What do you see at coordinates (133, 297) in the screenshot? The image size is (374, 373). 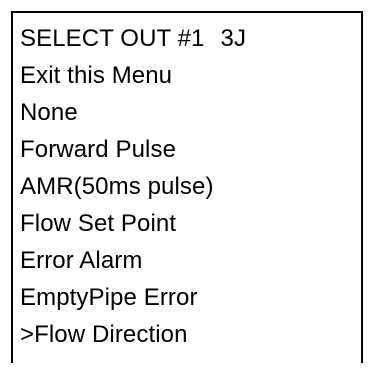 I see `menu-item-emptypipe-error: EmptyPipe Error` at bounding box center [133, 297].